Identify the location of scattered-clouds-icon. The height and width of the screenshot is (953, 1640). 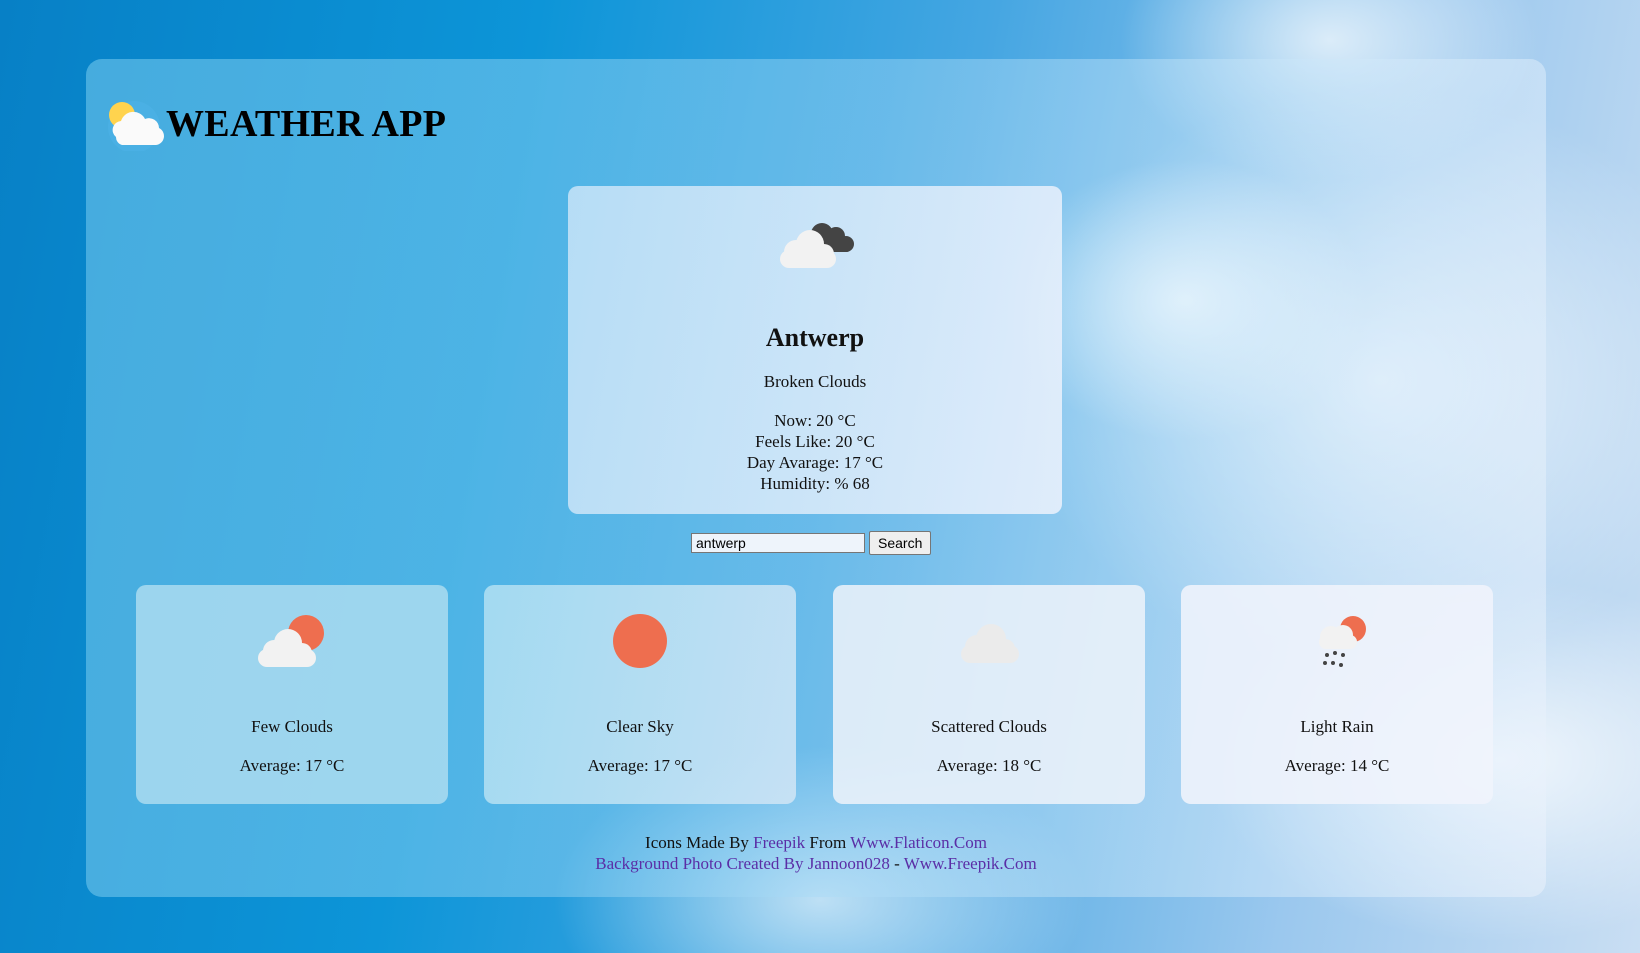
(990, 643).